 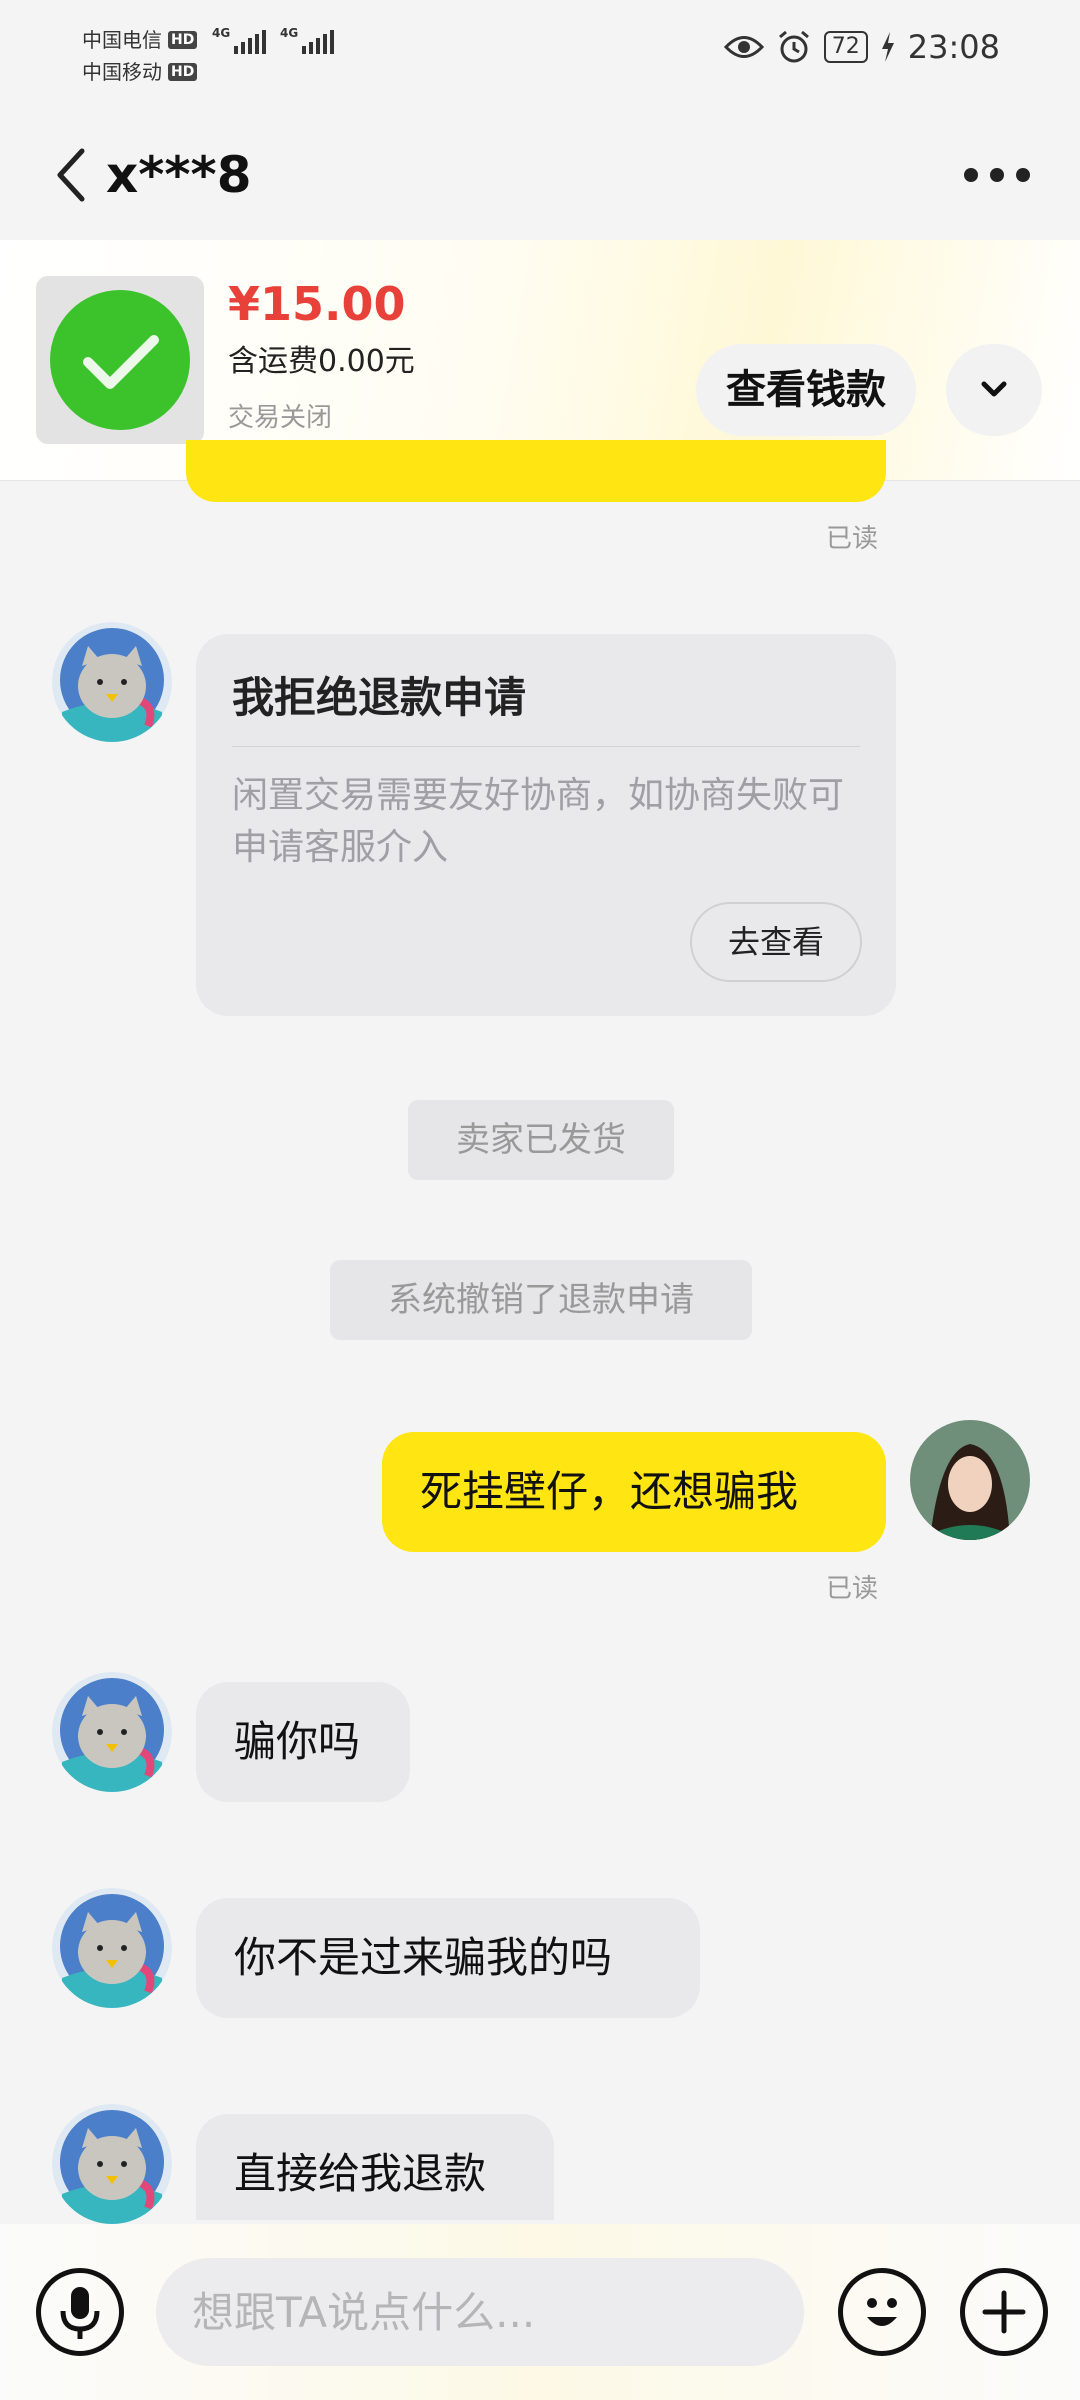 I want to click on refund-rejection-card: 我拒绝退款申请 闲置交易需要友好协商，如协商失败可申请客服介入 去查看, so click(x=546, y=825).